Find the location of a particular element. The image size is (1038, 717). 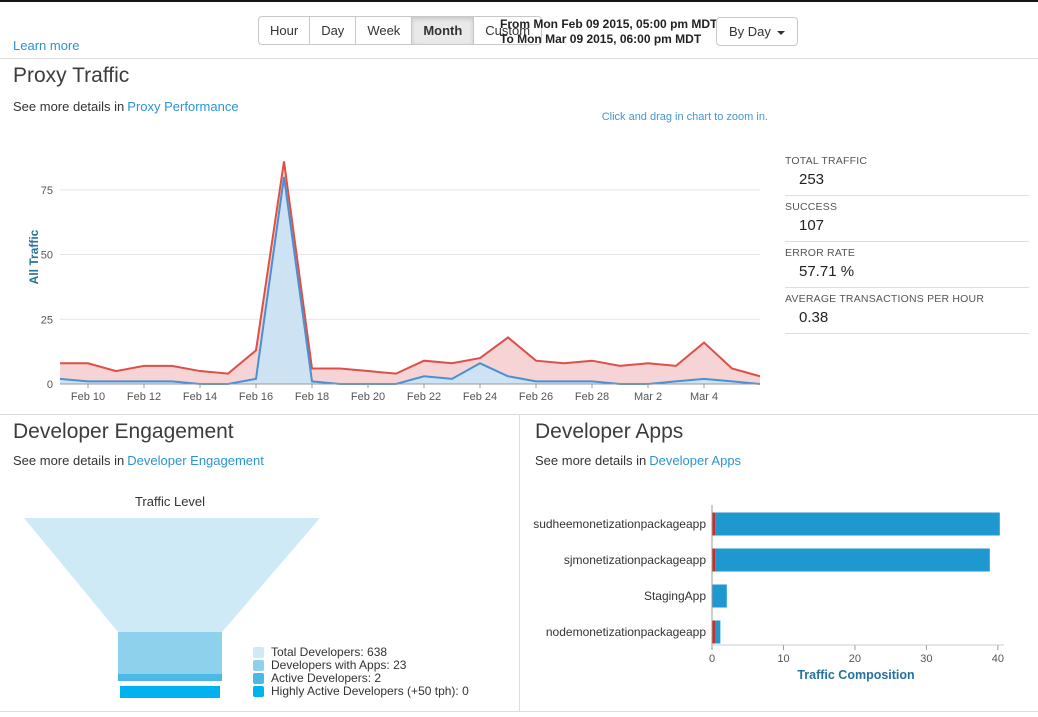

date-from: From Mon Feb 09 2015, 05:00 pm MDT is located at coordinates (609, 24).